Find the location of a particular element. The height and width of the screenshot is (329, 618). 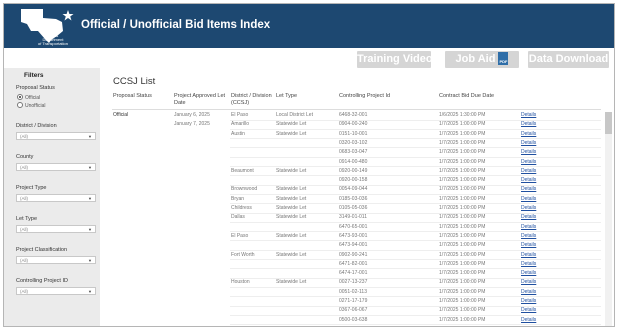

cell-district: Brownwood is located at coordinates (244, 189).